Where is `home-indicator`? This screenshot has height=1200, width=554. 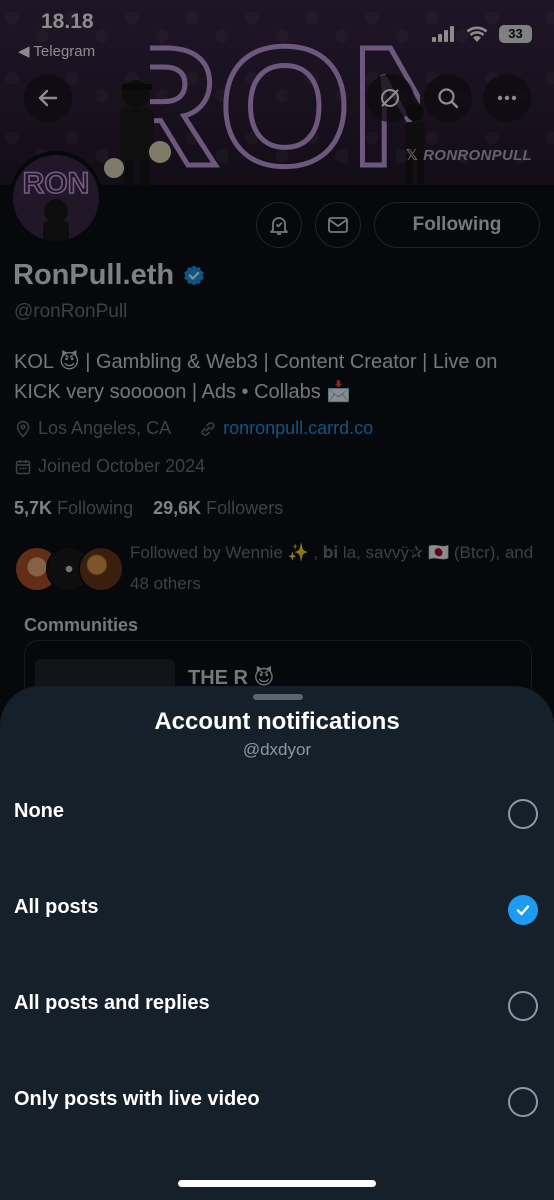
home-indicator is located at coordinates (277, 1183).